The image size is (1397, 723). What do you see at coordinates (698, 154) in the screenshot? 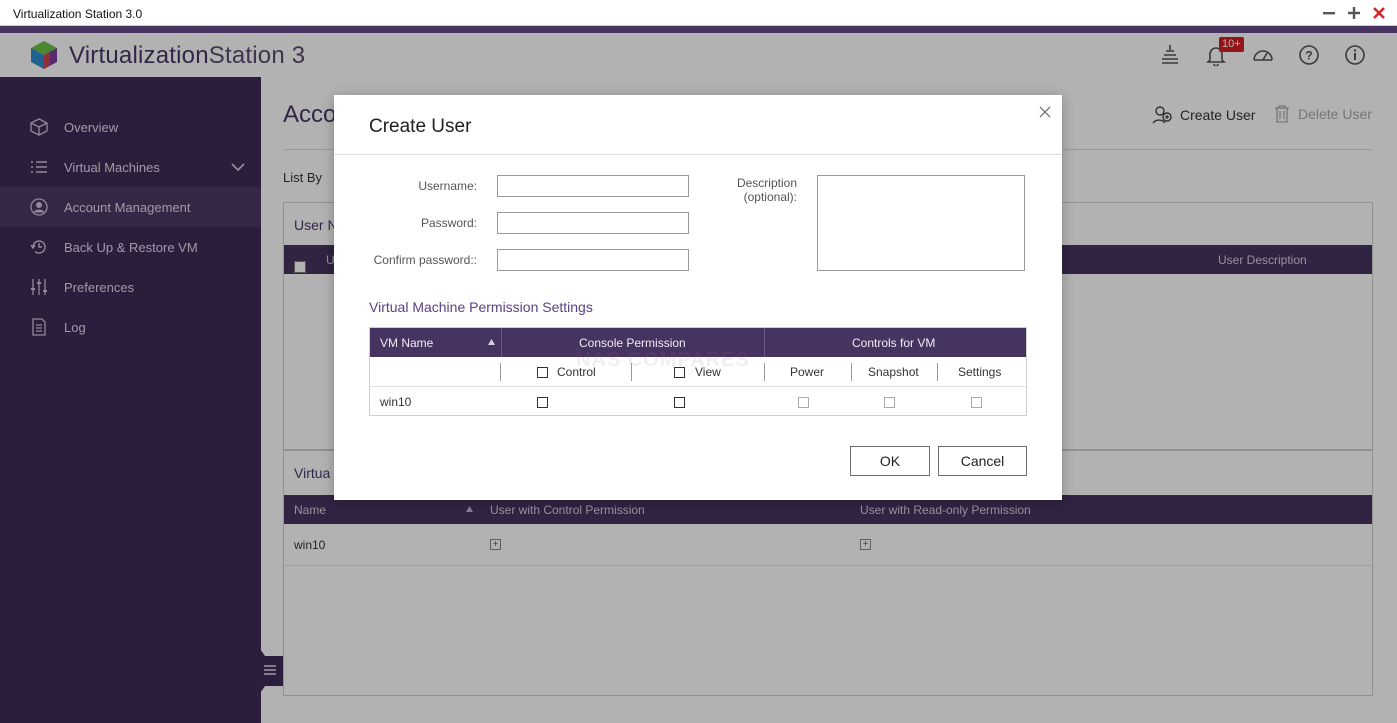
I see `dialog-divider` at bounding box center [698, 154].